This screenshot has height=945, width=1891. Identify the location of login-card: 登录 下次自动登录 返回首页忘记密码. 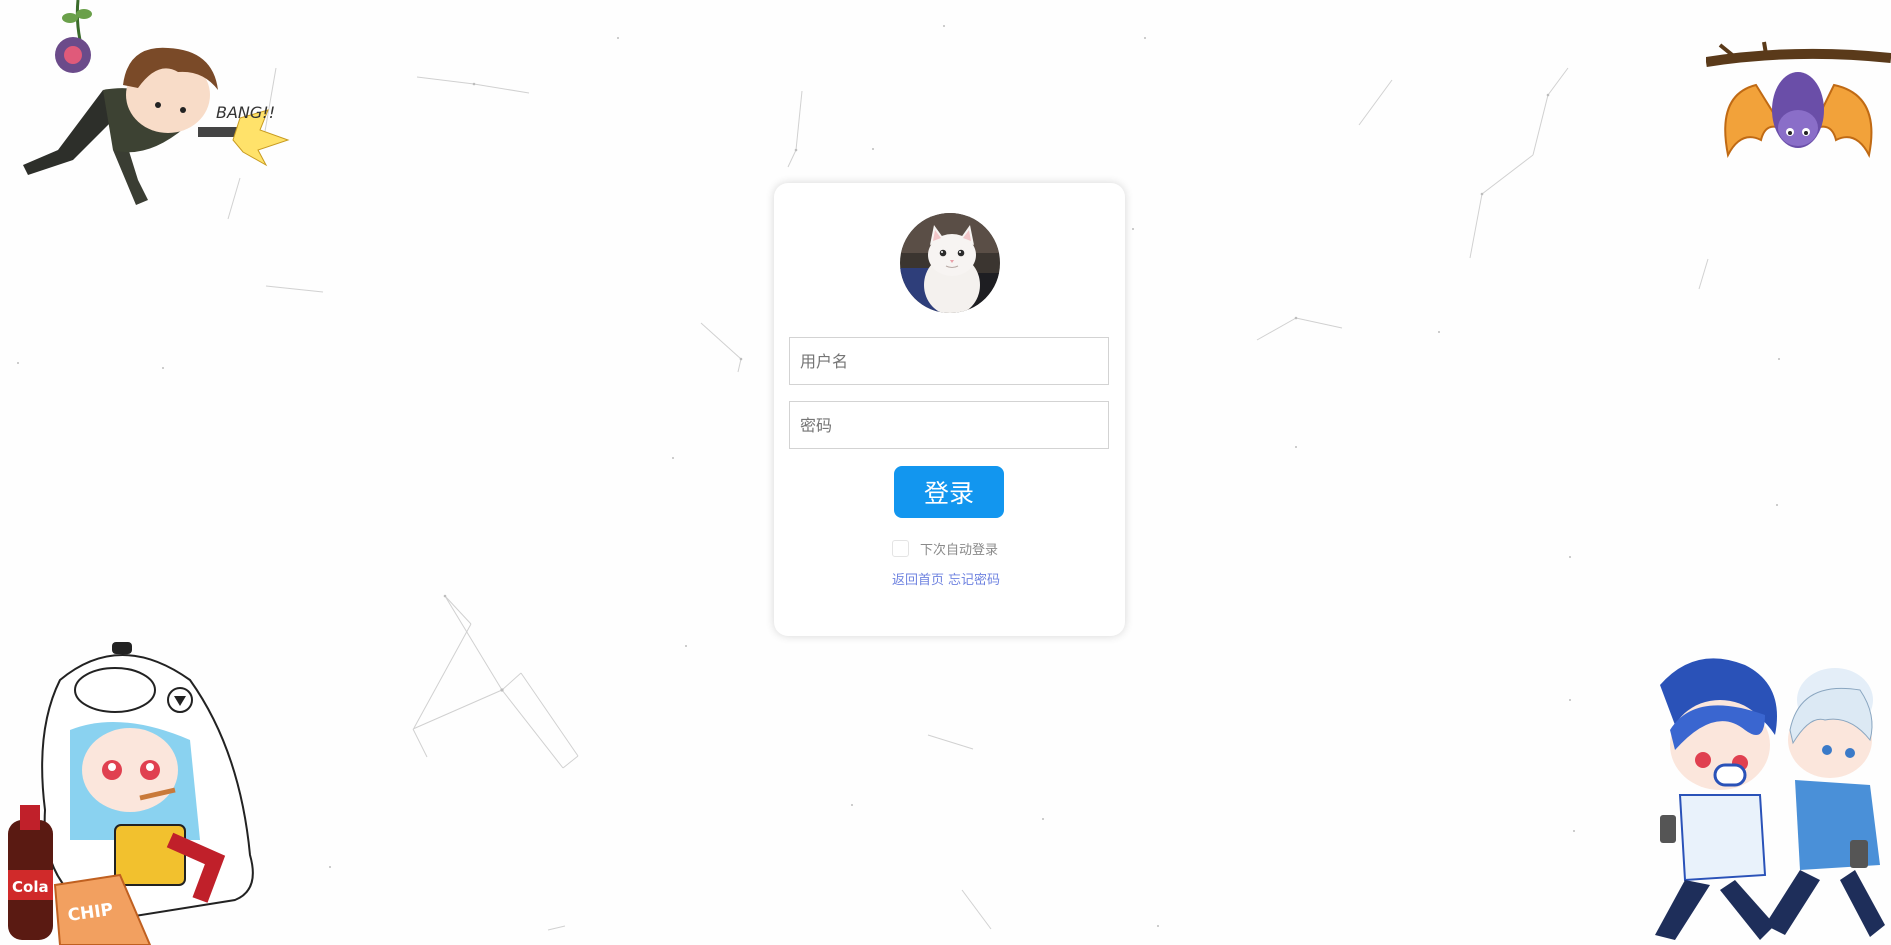
(949, 409).